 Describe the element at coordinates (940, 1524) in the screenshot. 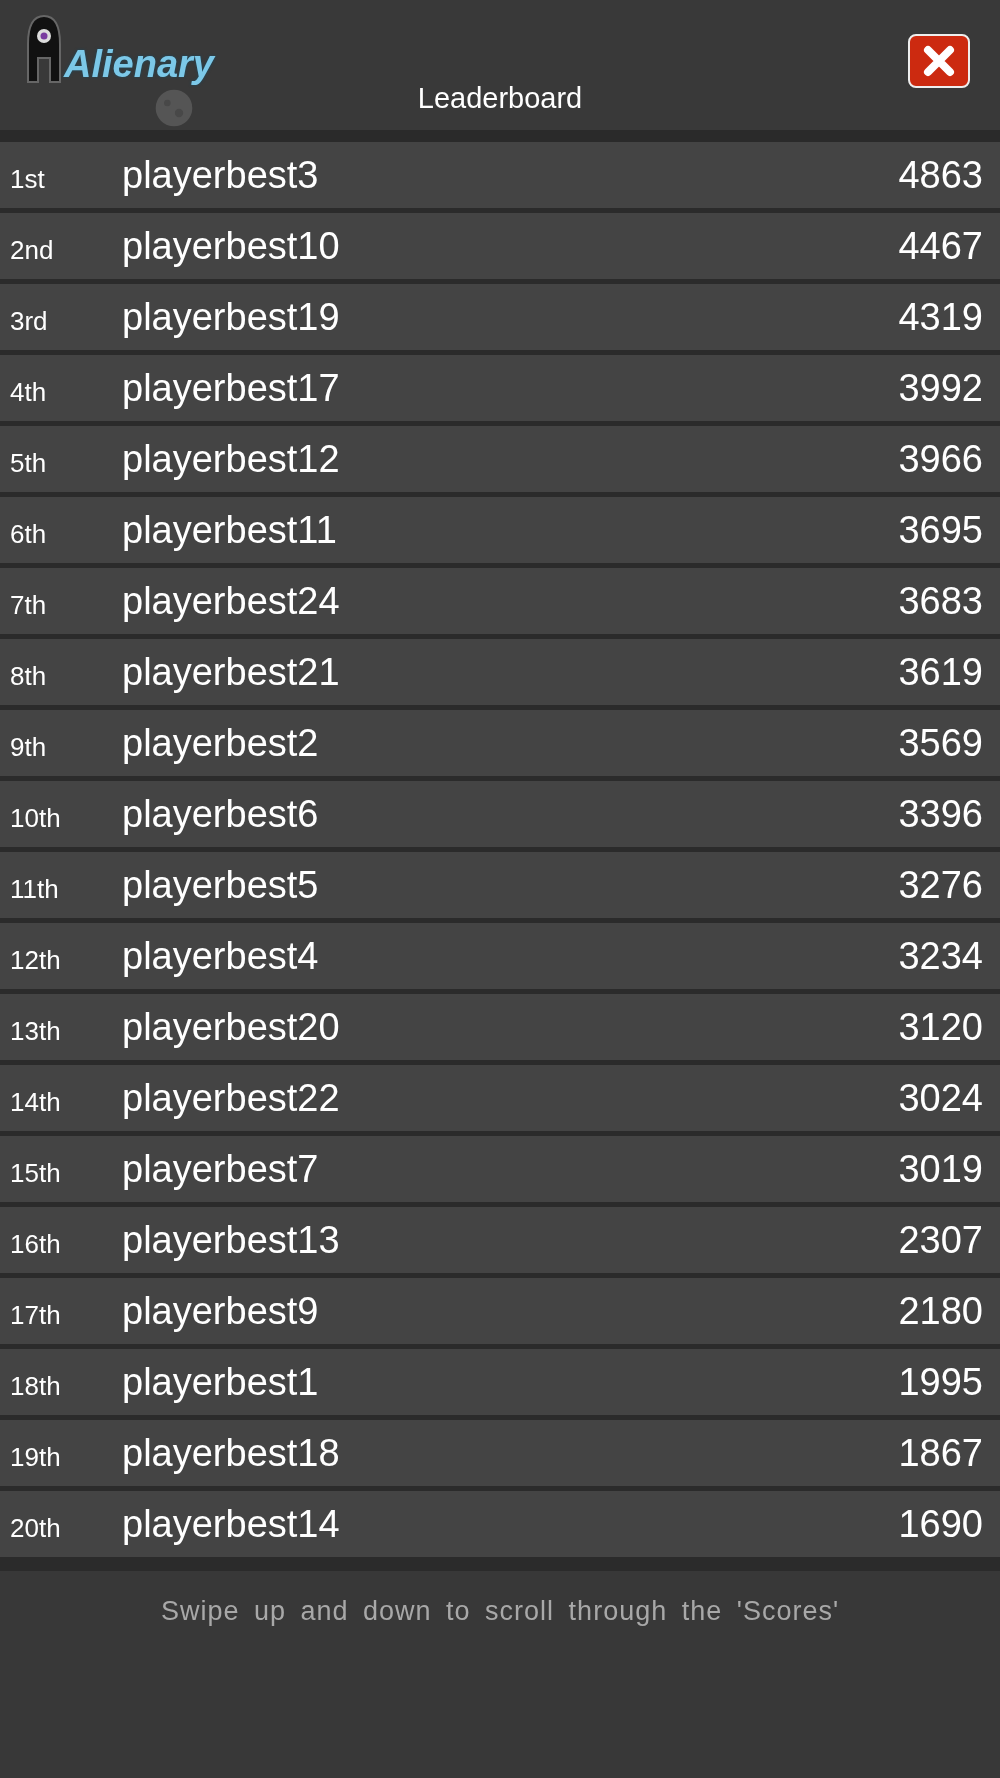

I see `score-text: 1690` at that location.